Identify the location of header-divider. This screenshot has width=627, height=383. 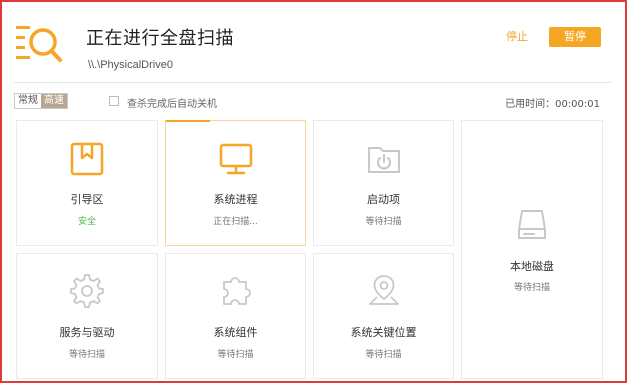
(312, 82).